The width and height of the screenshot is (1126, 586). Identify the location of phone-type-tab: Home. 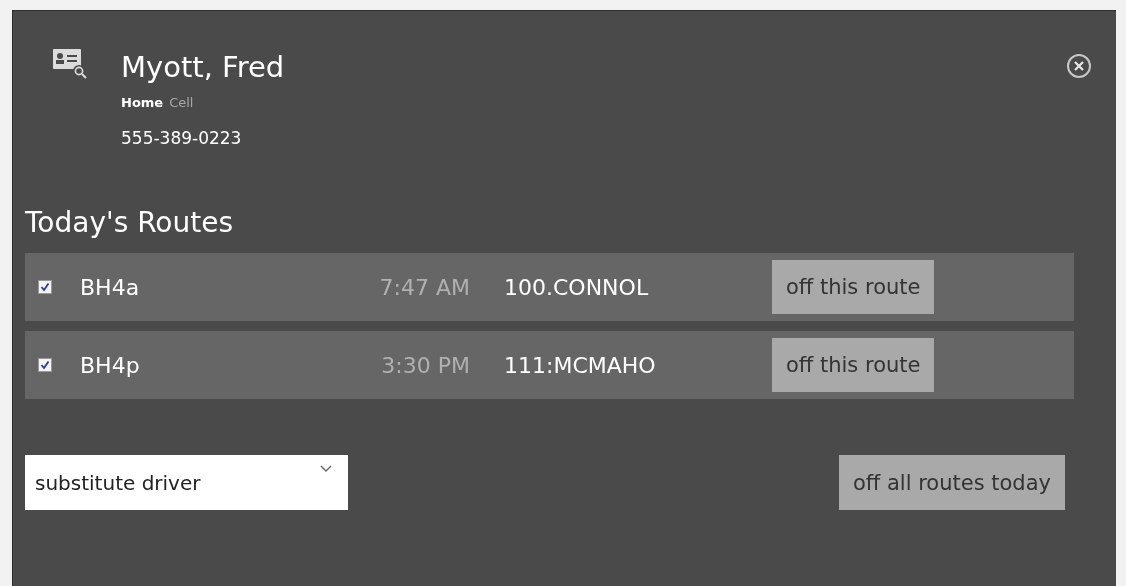
(142, 102).